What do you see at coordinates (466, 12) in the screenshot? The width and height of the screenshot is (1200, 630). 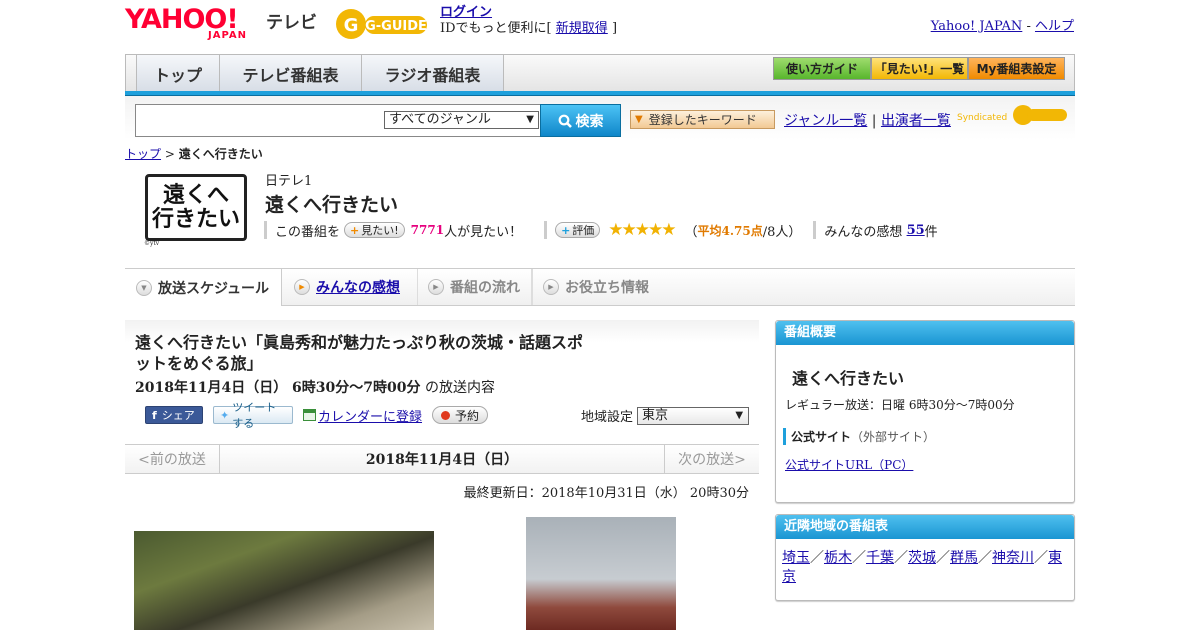 I see `login-link: ログイン` at bounding box center [466, 12].